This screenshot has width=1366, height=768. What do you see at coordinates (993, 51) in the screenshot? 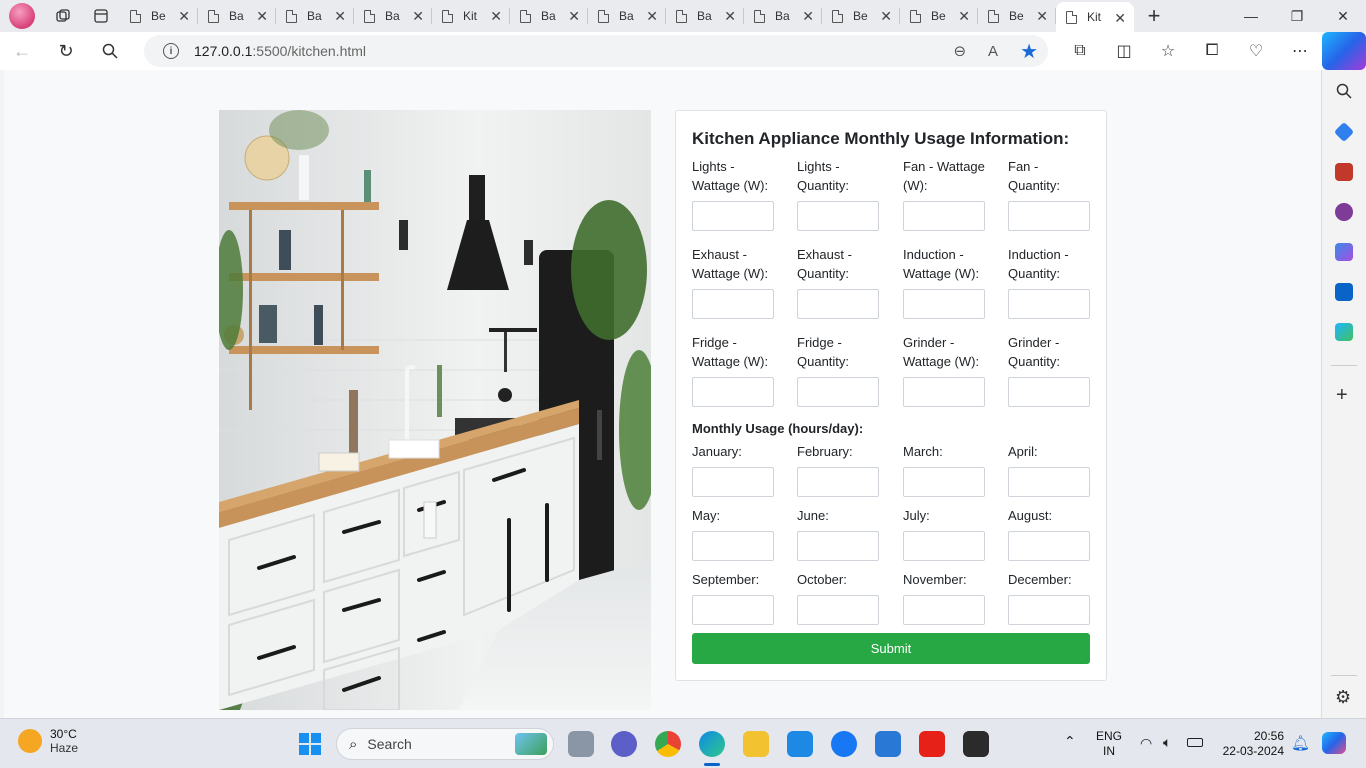
I see `read-aloud-icon: A` at bounding box center [993, 51].